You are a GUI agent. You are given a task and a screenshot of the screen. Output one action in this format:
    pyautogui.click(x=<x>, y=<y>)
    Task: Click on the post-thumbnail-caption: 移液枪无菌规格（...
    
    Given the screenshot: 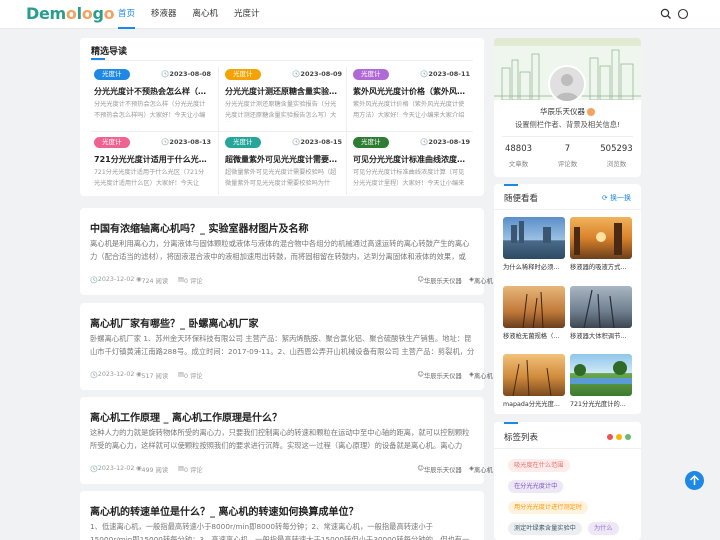 What is the action you would take?
    pyautogui.click(x=534, y=335)
    